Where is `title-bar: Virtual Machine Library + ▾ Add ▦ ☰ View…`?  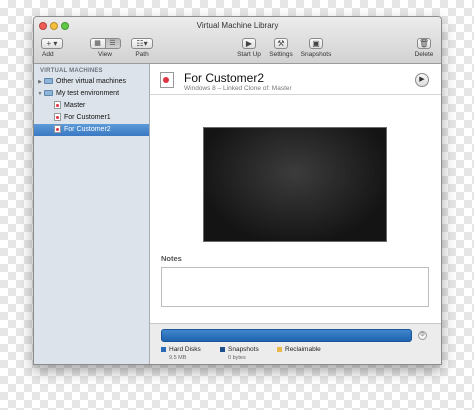
title-bar: Virtual Machine Library + ▾ Add ▦ ☰ View… is located at coordinates (237, 40).